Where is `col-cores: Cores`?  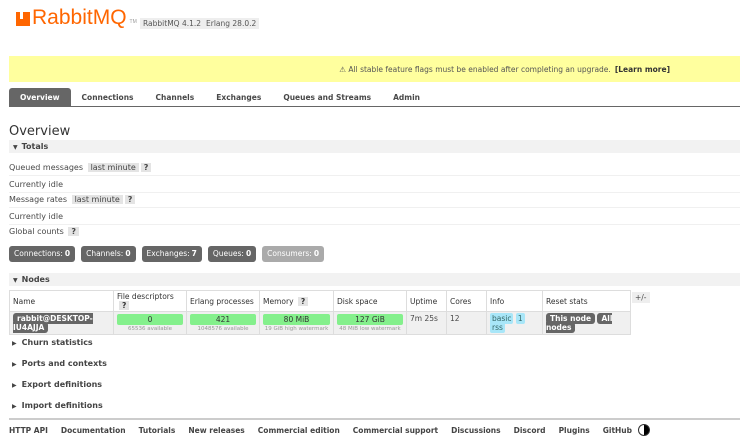
col-cores: Cores is located at coordinates (466, 301).